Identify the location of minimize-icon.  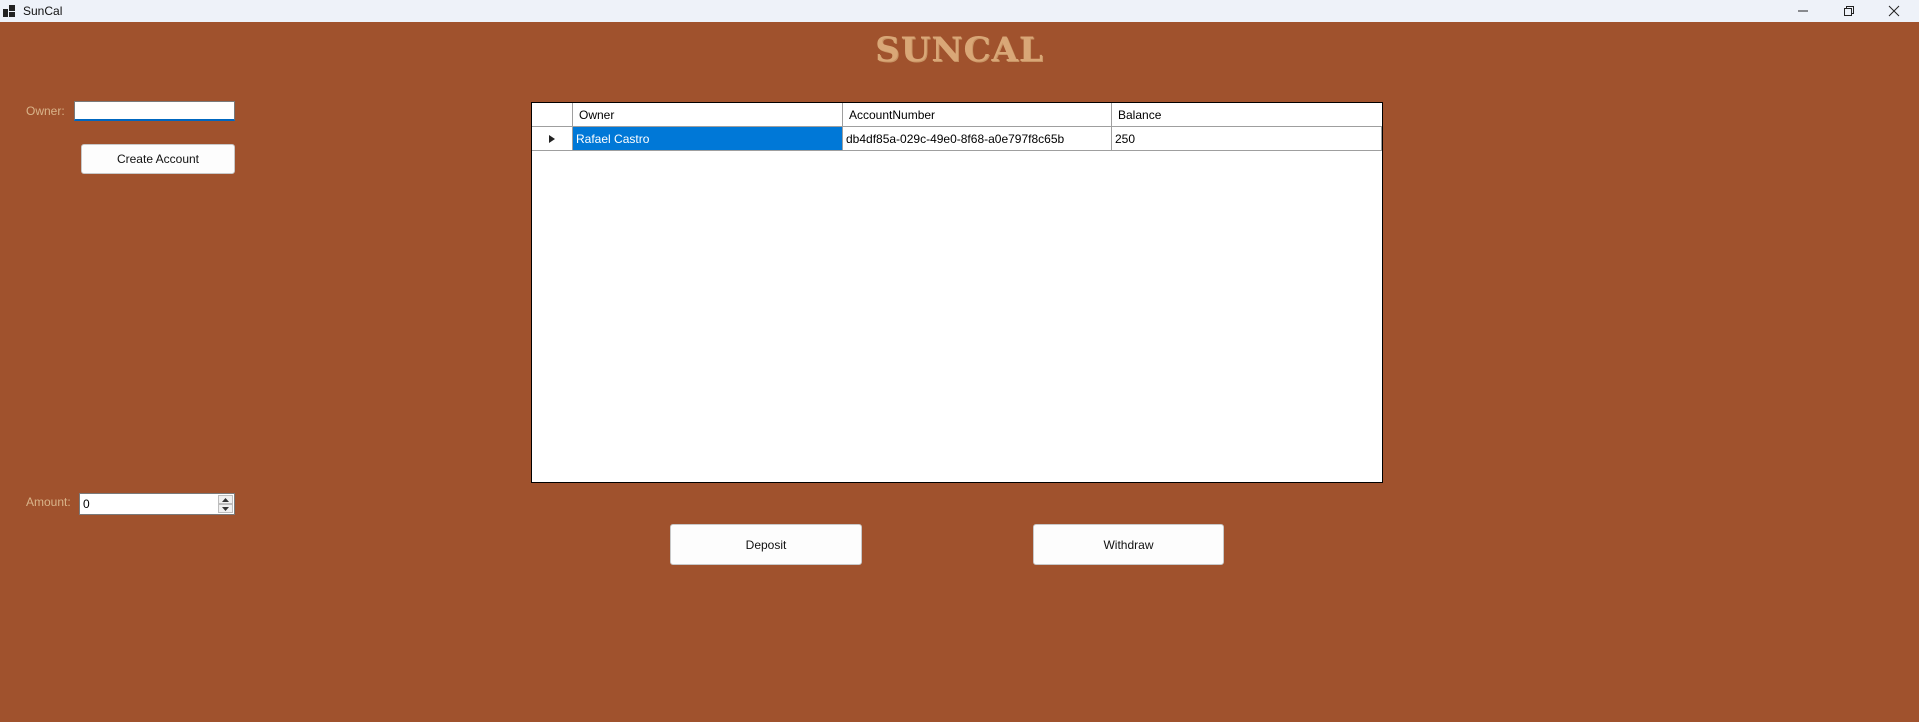
(1803, 11).